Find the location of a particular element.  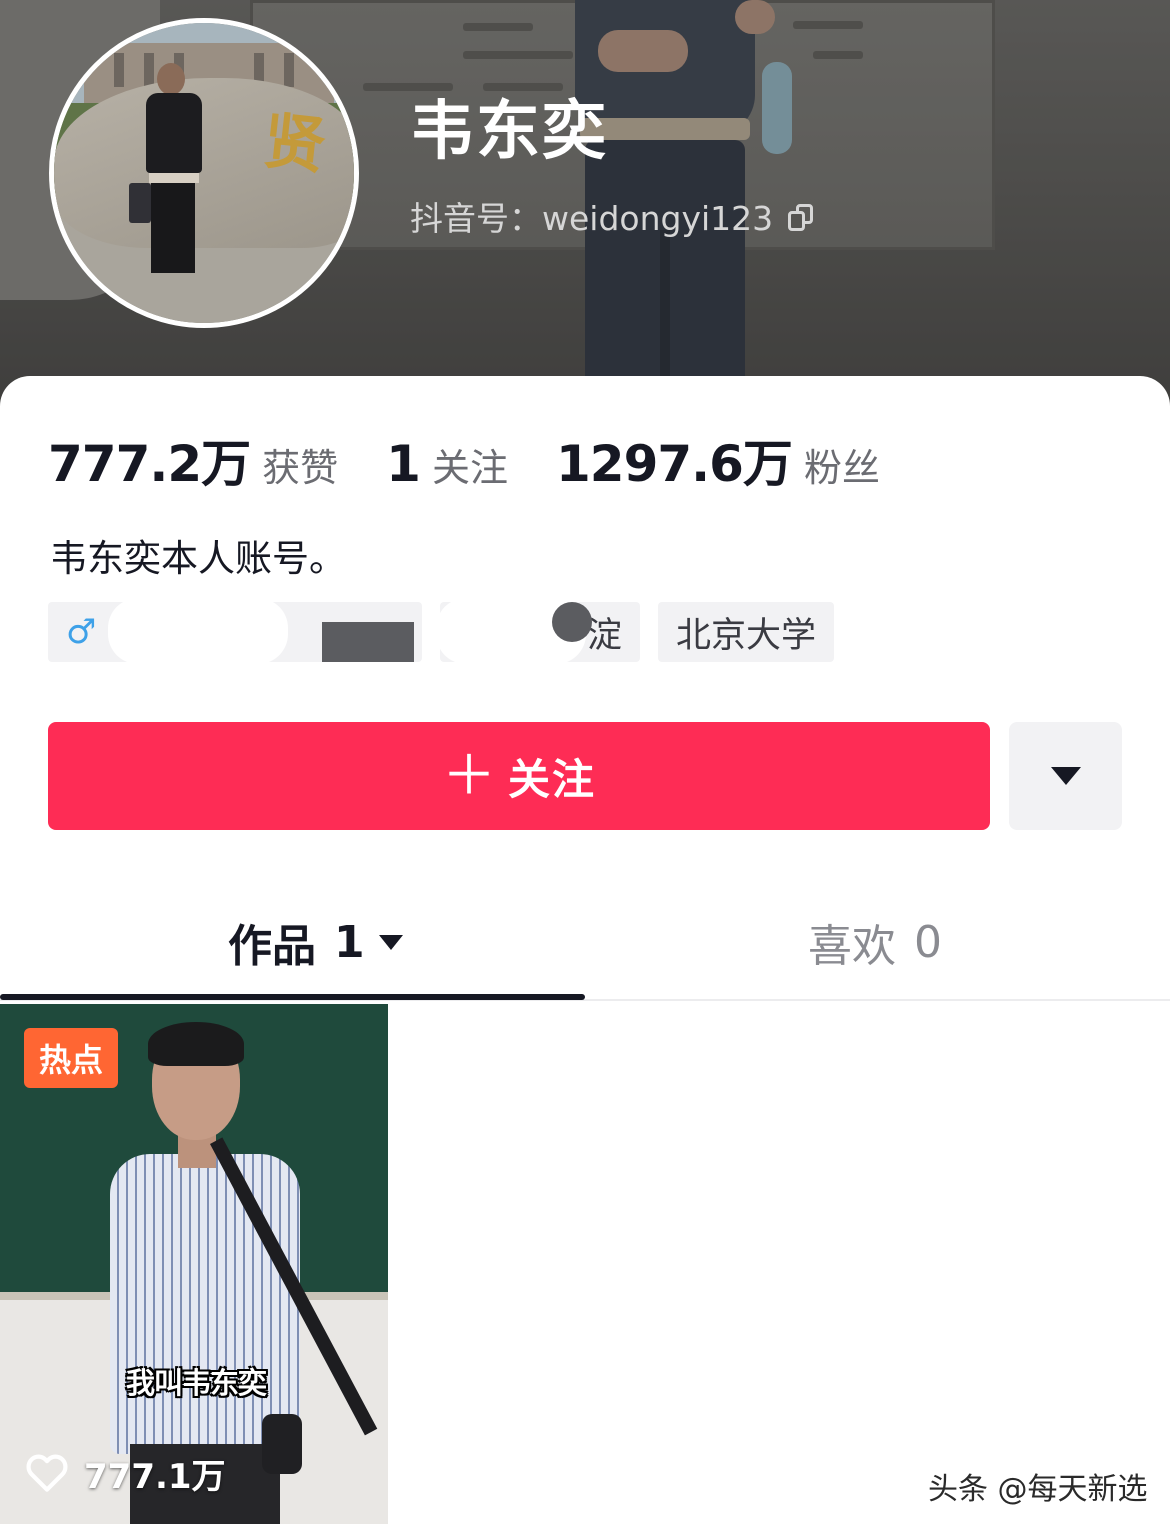

triangle-down-icon is located at coordinates (1065, 776).